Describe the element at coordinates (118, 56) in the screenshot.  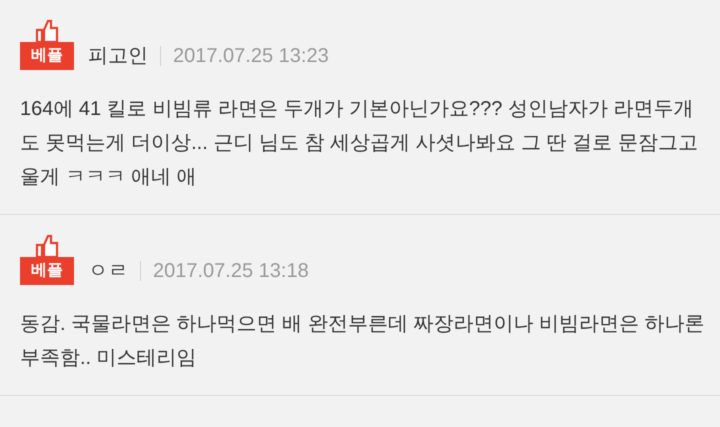
I see `author-name: 피고인` at that location.